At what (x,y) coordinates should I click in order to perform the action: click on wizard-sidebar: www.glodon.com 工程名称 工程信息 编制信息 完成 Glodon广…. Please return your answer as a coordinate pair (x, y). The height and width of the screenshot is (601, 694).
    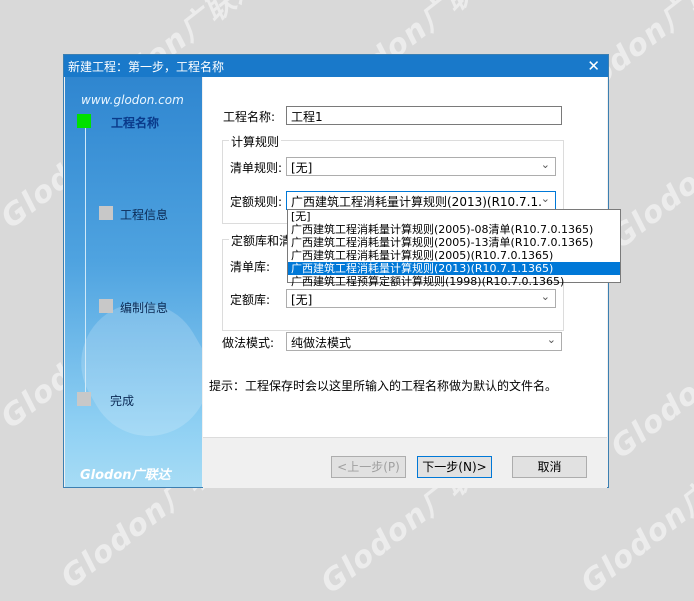
    Looking at the image, I should click on (133, 282).